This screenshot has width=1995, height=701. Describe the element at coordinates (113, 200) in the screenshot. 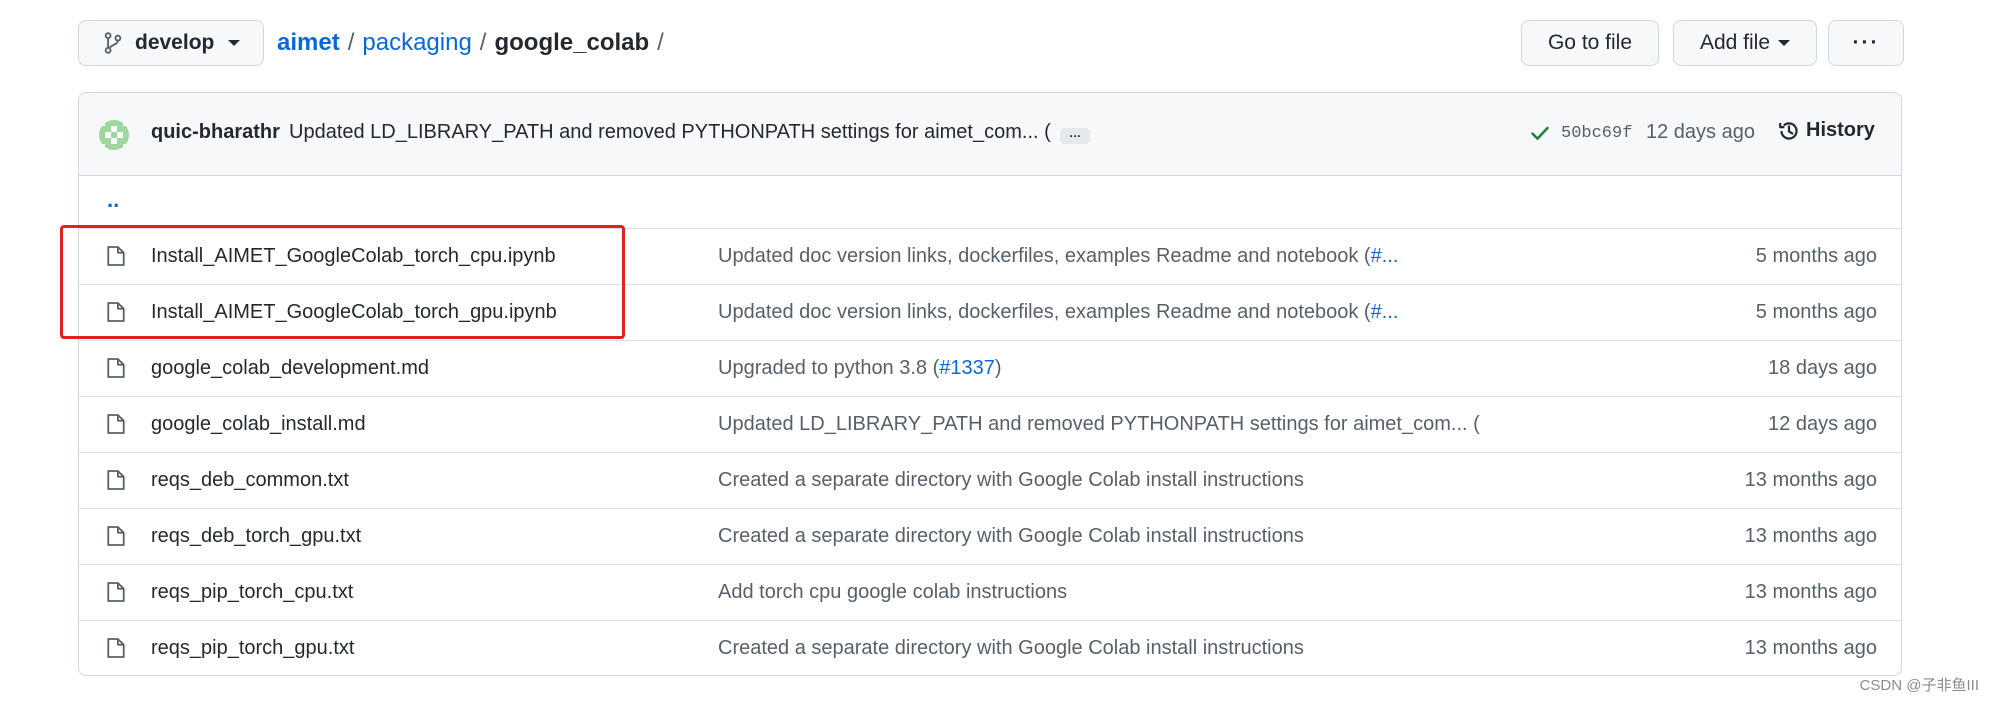

I see `parent-directory-link: ..` at that location.